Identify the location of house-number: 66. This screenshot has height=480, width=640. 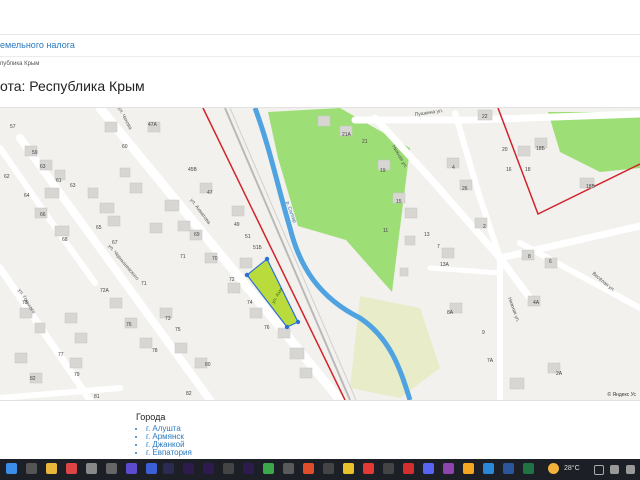
(43, 215).